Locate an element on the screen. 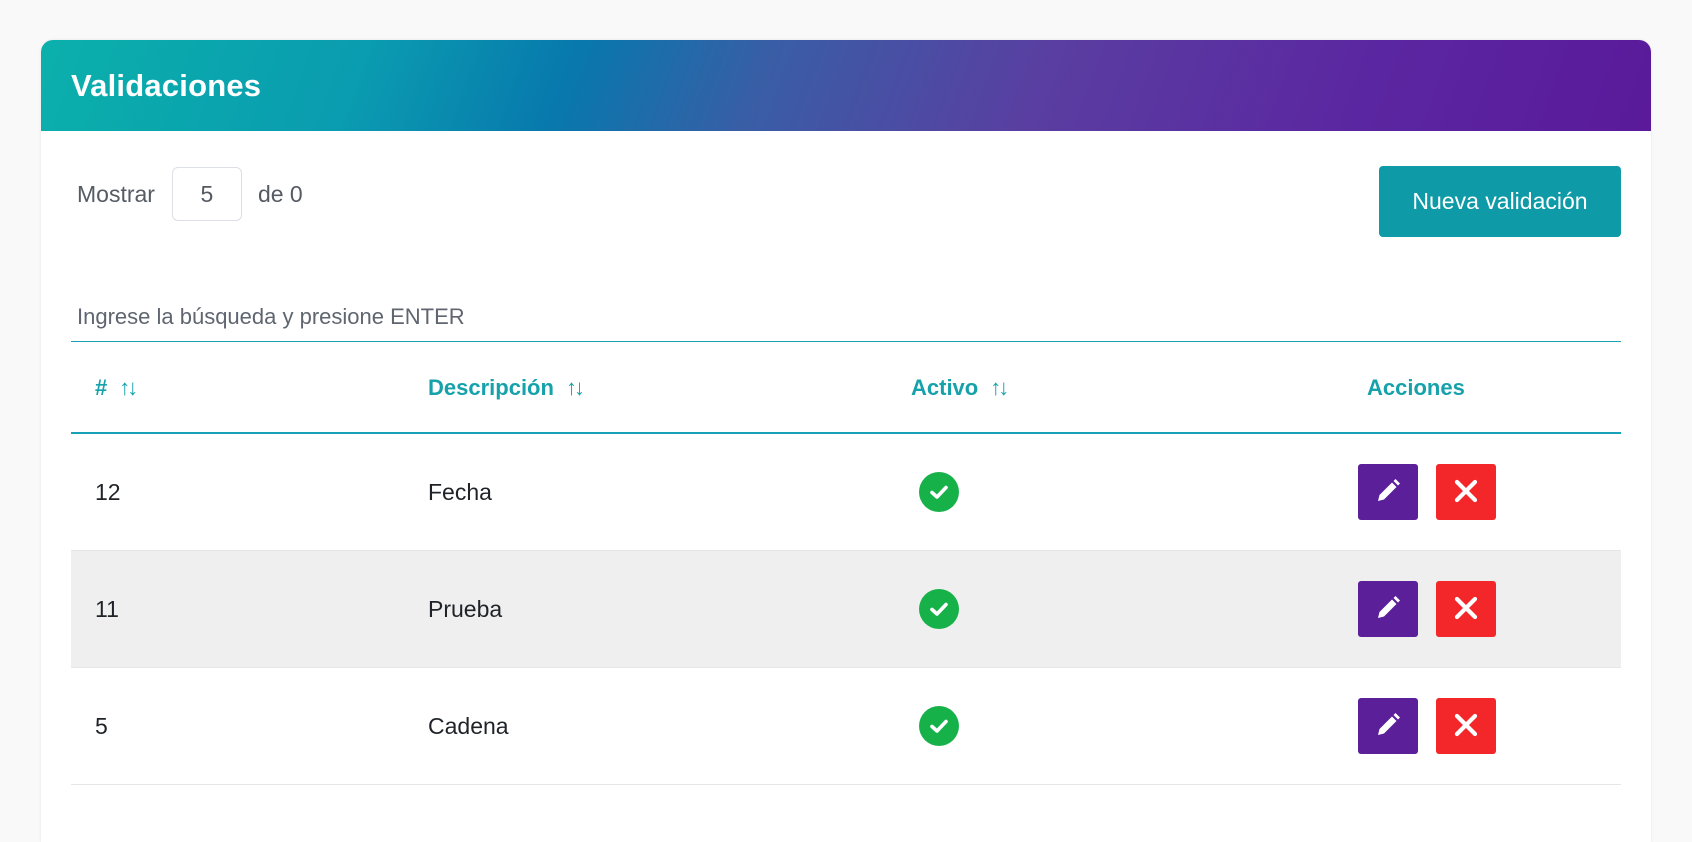 Image resolution: width=1692 pixels, height=842 pixels. column-label: Descripción is located at coordinates (491, 387).